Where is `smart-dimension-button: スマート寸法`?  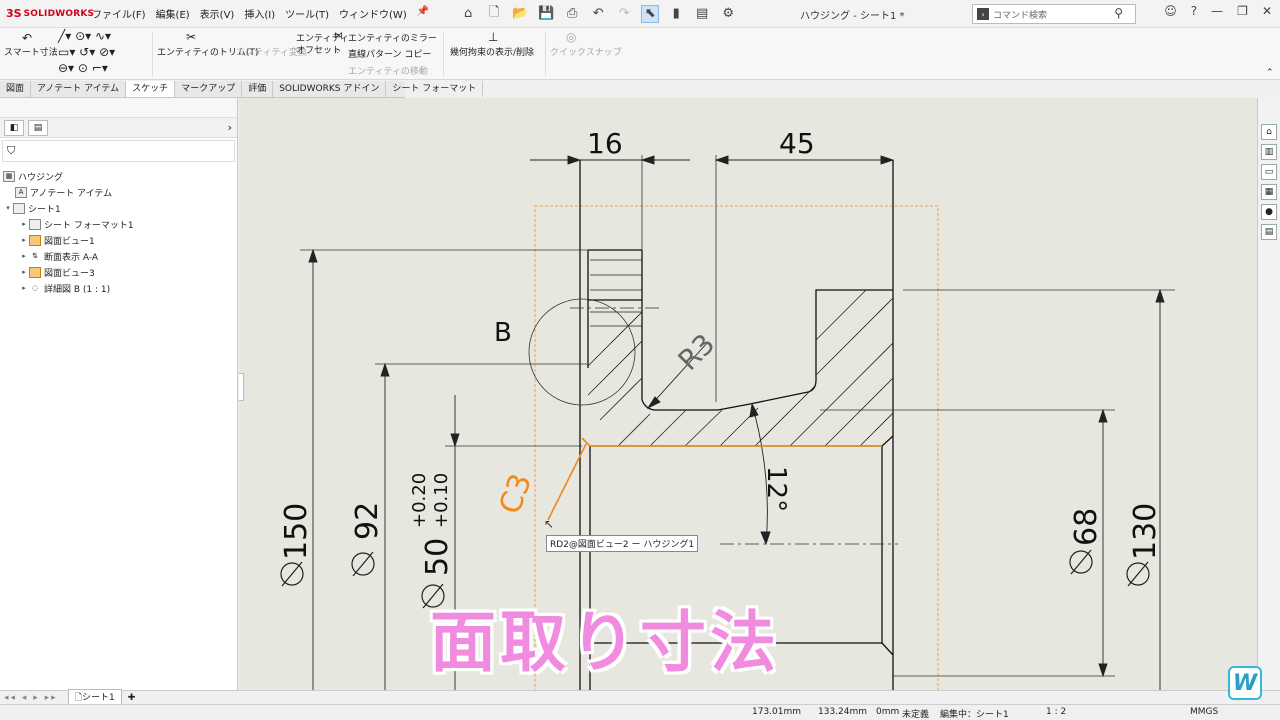 smart-dimension-button: スマート寸法 is located at coordinates (31, 51).